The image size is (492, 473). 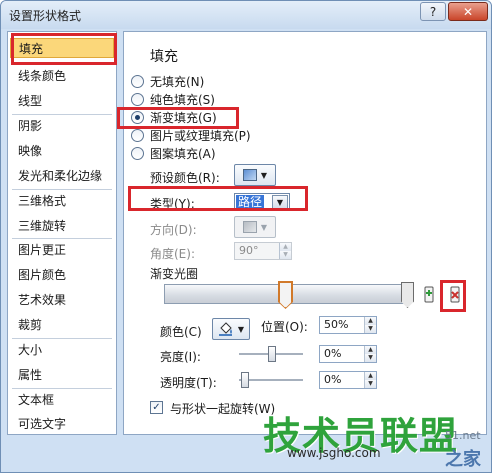 I want to click on dialog-title: 设置形状格式, so click(x=45, y=16).